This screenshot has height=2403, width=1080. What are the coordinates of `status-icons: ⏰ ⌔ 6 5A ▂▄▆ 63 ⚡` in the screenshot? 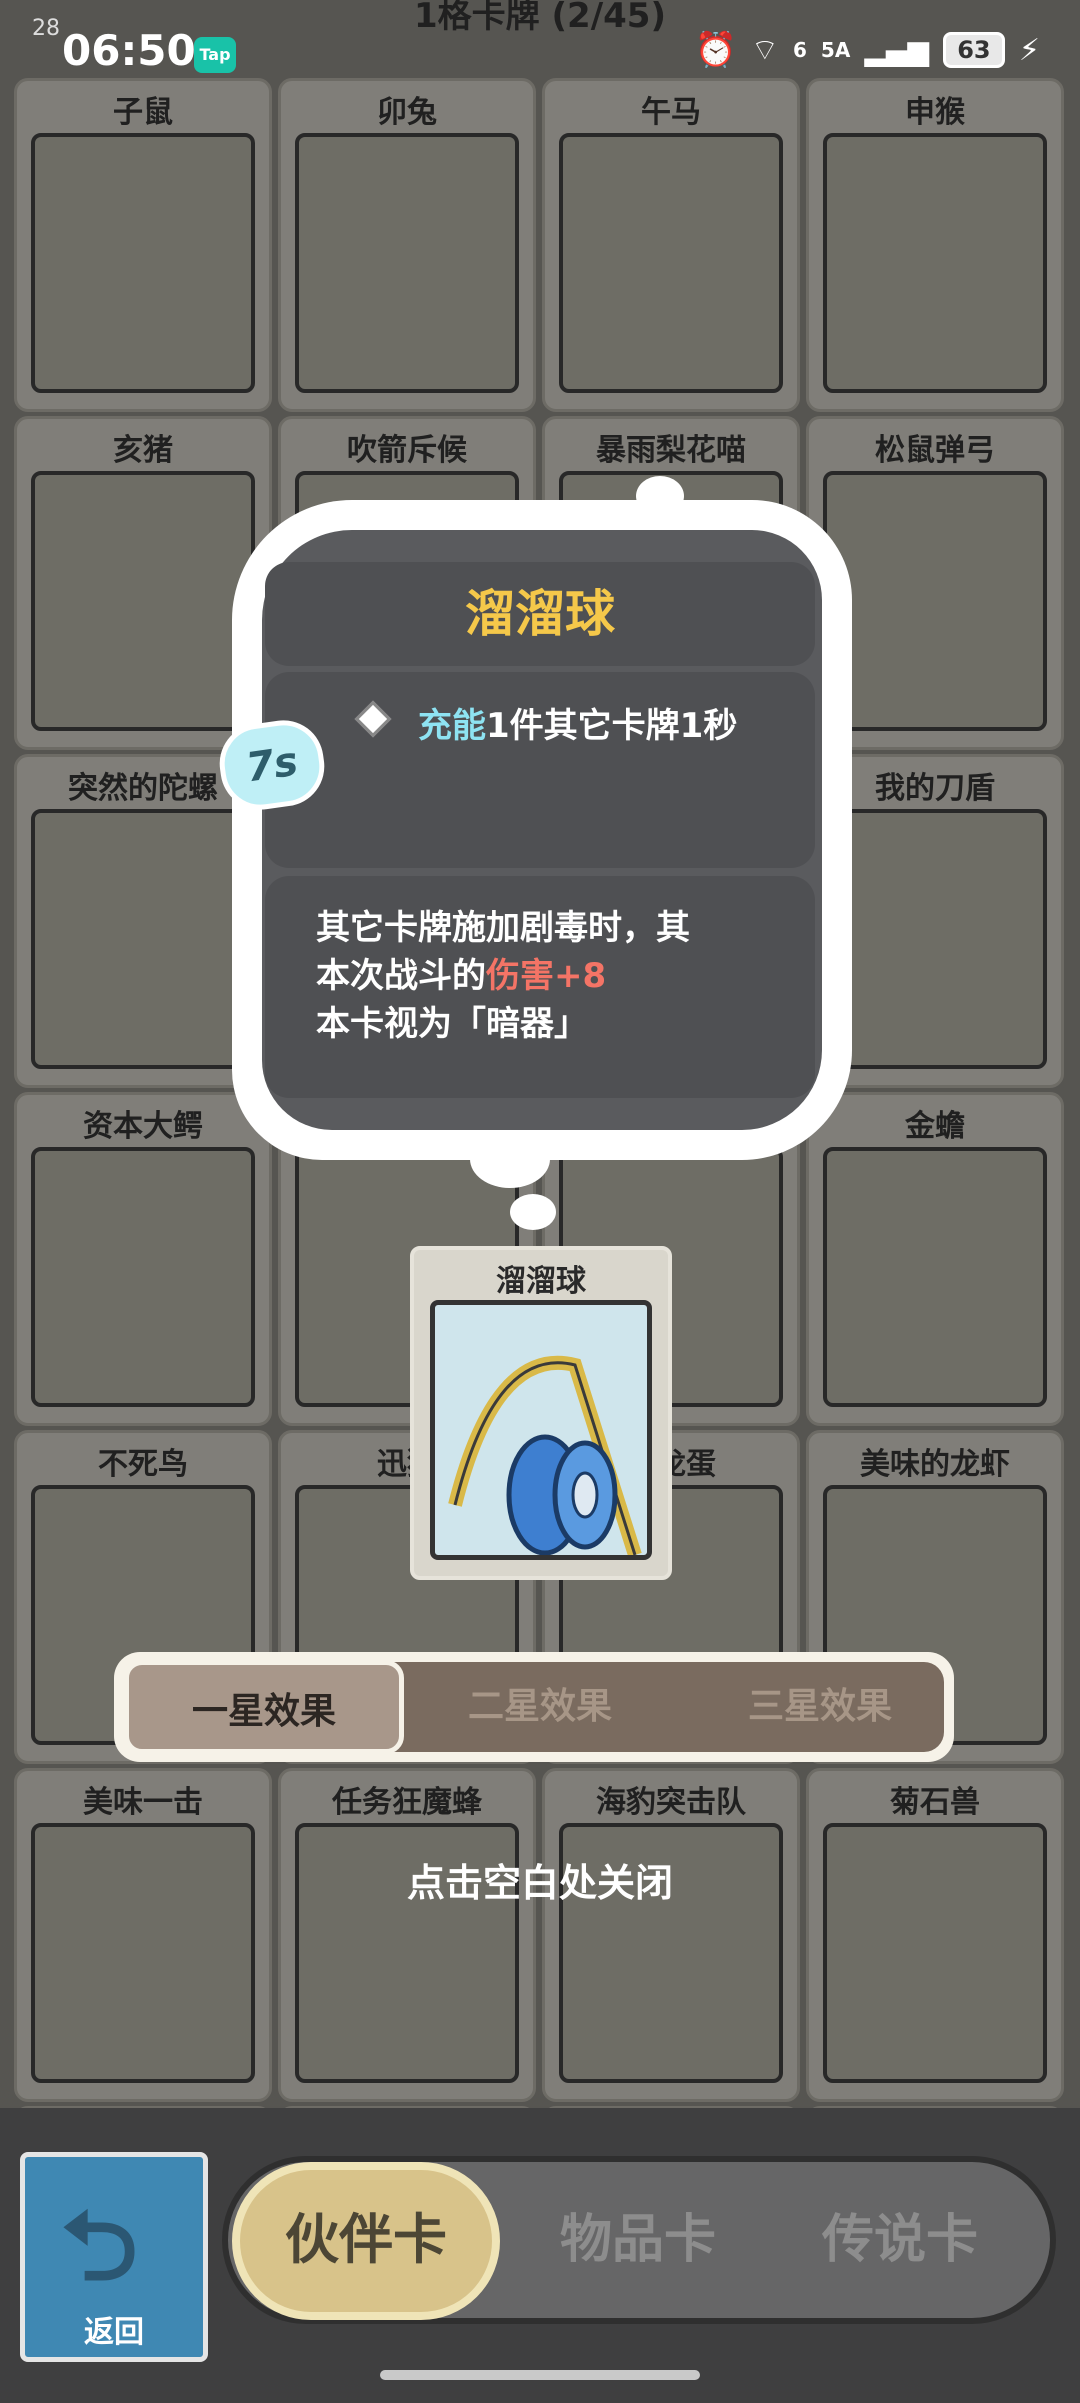 It's located at (867, 50).